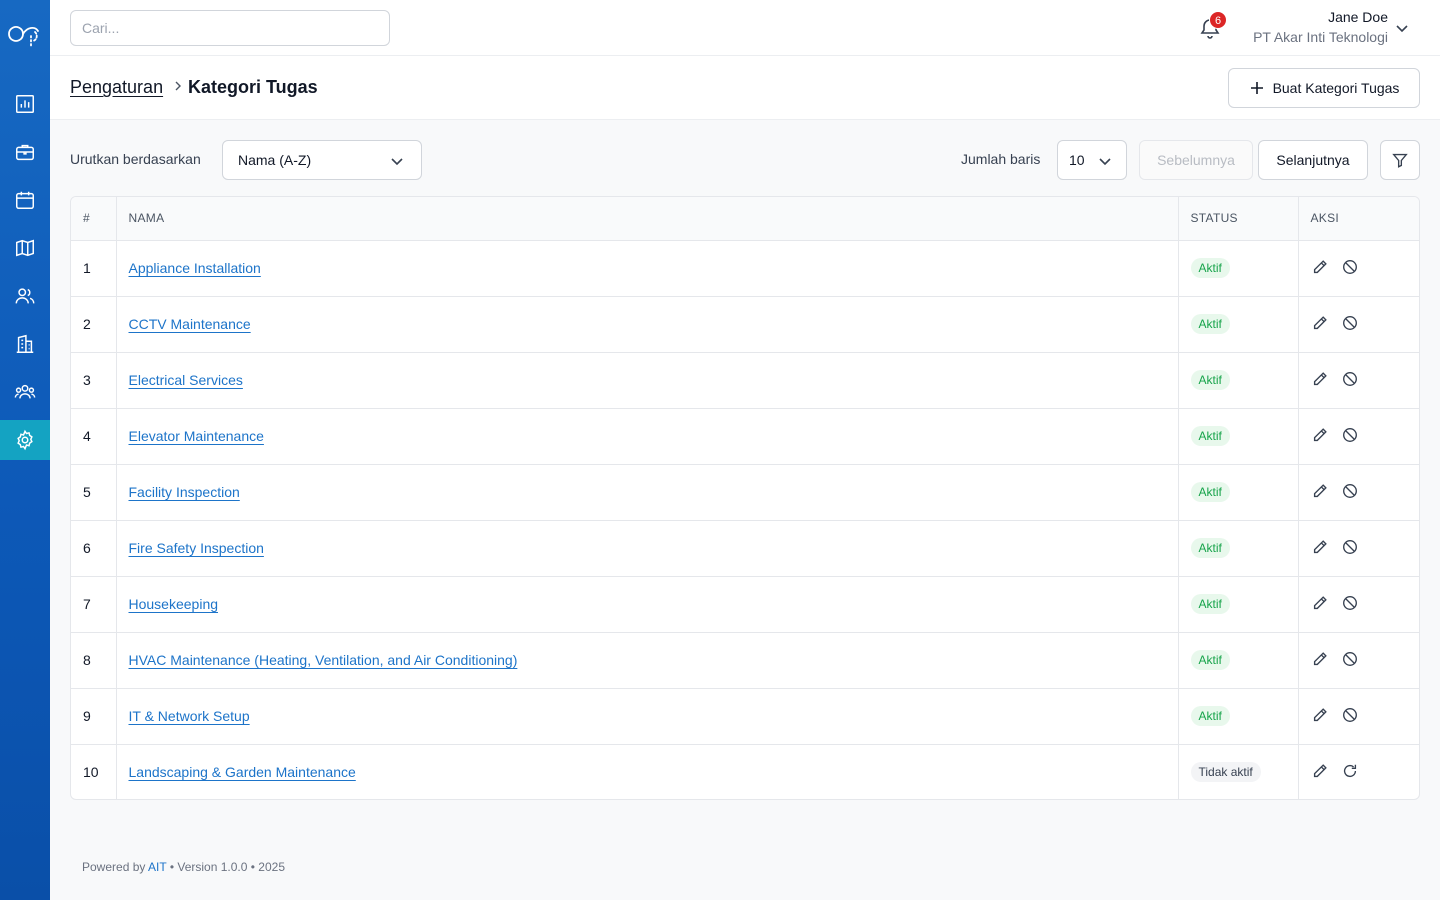 The image size is (1440, 900). I want to click on previous-page-button: Sebelumnya, so click(1196, 160).